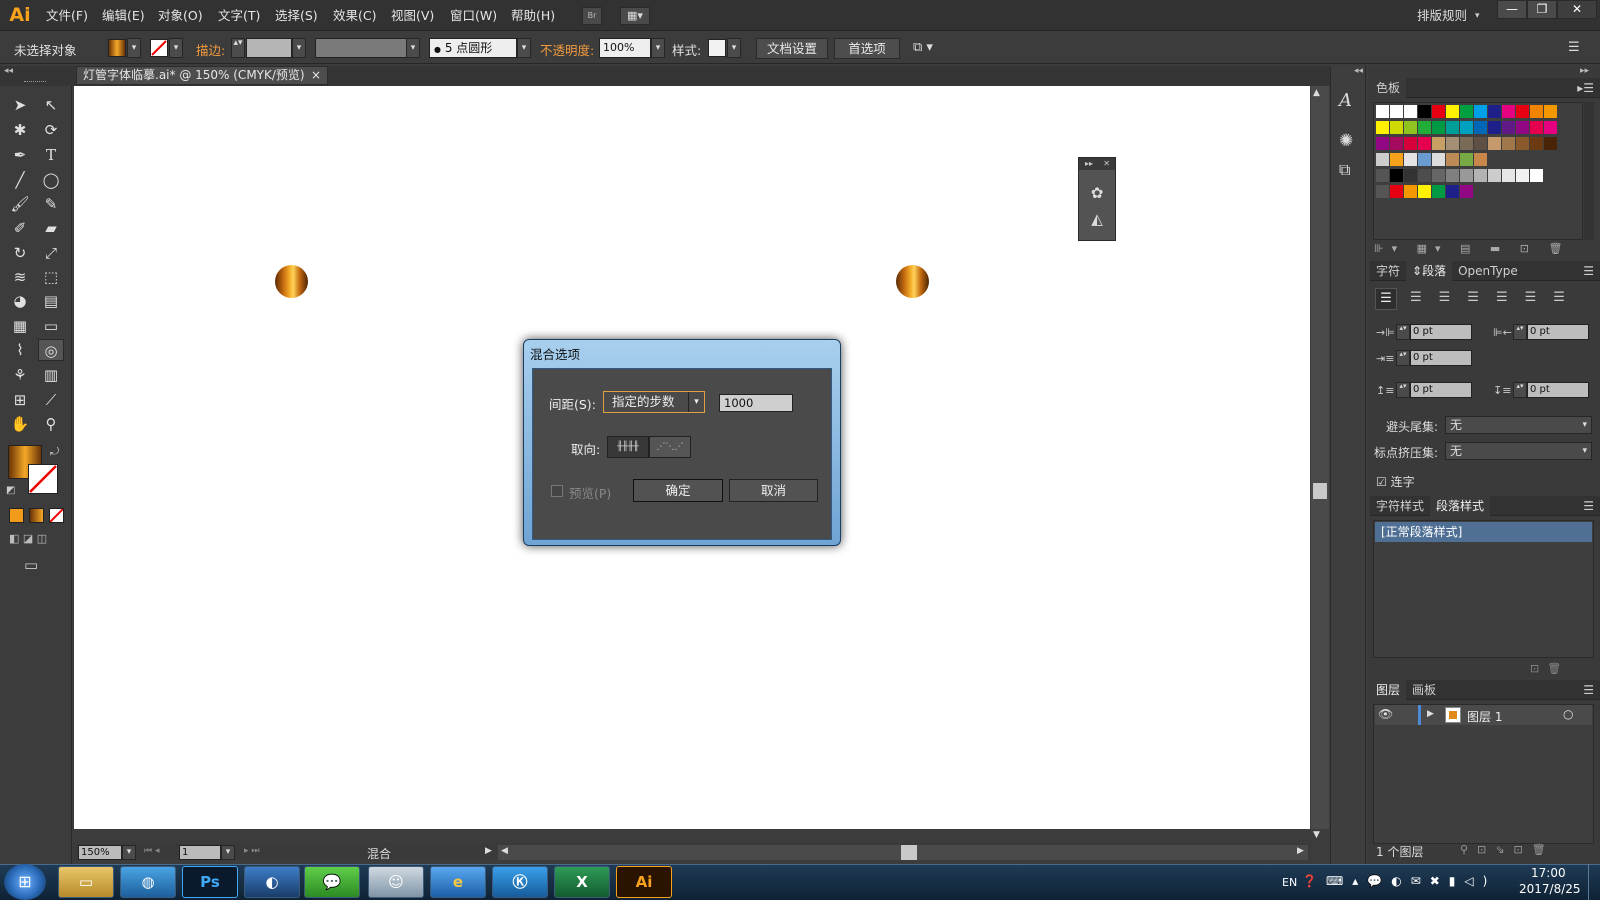 This screenshot has width=1600, height=900. What do you see at coordinates (299, 48) in the screenshot?
I see `stroke-weight-dropdown: ▾` at bounding box center [299, 48].